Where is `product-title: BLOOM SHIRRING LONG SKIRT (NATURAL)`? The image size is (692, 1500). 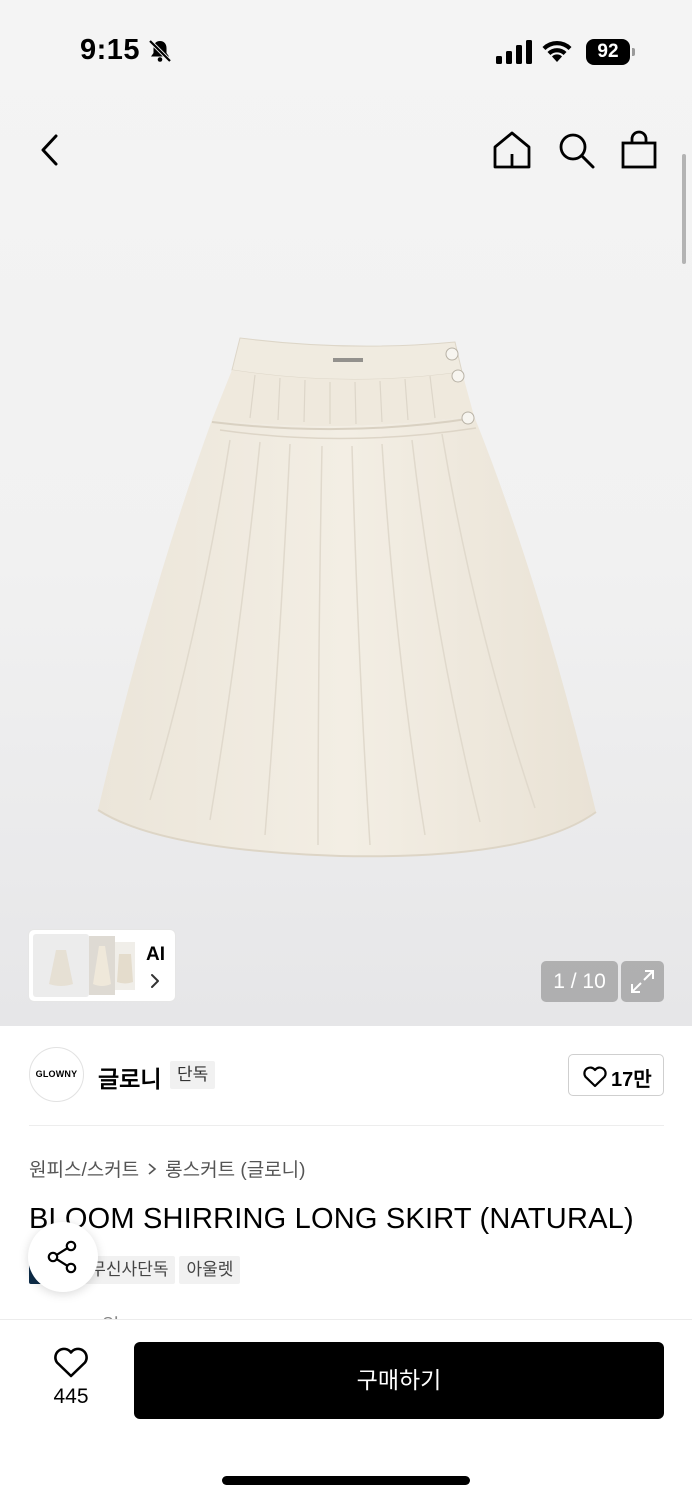
product-title: BLOOM SHIRRING LONG SKIRT (NATURAL) is located at coordinates (331, 1219).